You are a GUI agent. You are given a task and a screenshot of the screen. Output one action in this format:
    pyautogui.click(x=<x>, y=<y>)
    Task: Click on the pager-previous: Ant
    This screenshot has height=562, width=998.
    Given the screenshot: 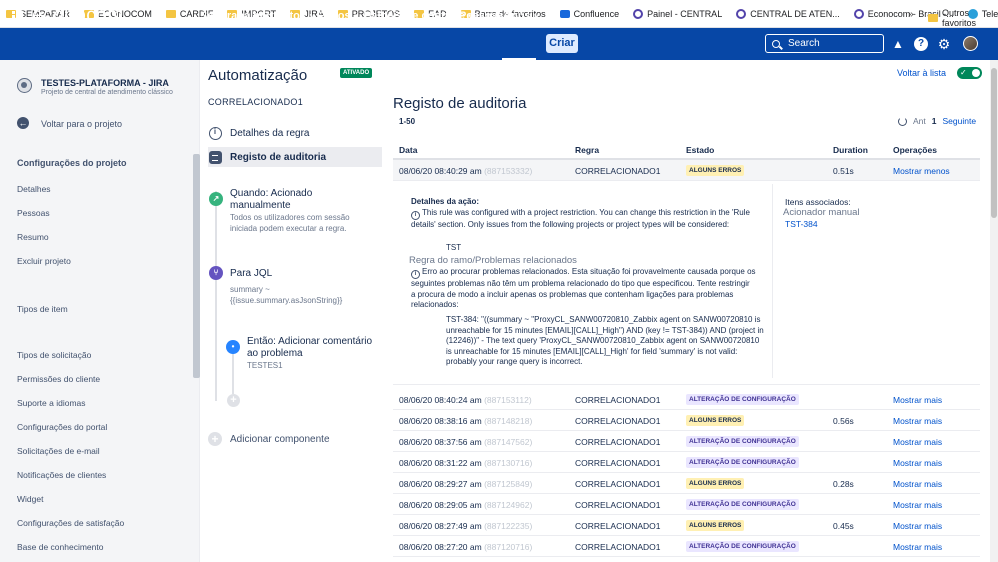 What is the action you would take?
    pyautogui.click(x=919, y=121)
    